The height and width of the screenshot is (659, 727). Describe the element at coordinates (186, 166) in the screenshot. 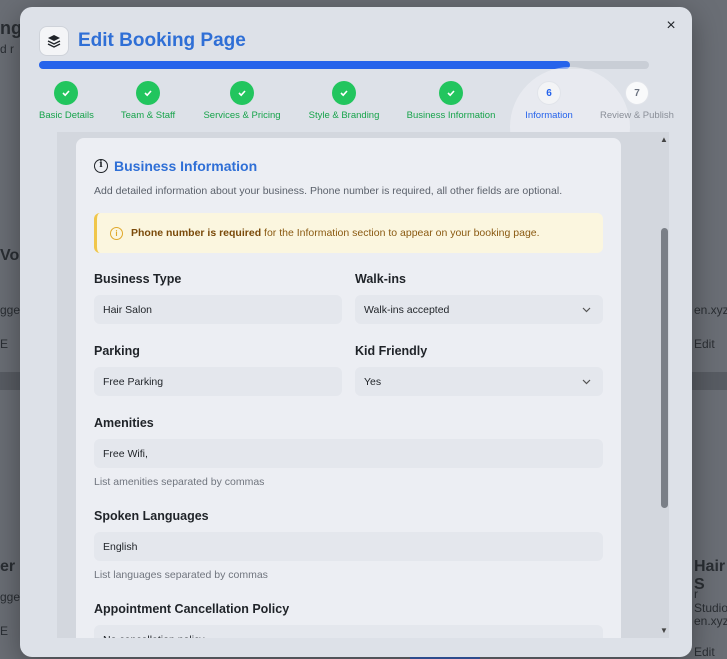

I see `section-title-text: Business Information` at that location.